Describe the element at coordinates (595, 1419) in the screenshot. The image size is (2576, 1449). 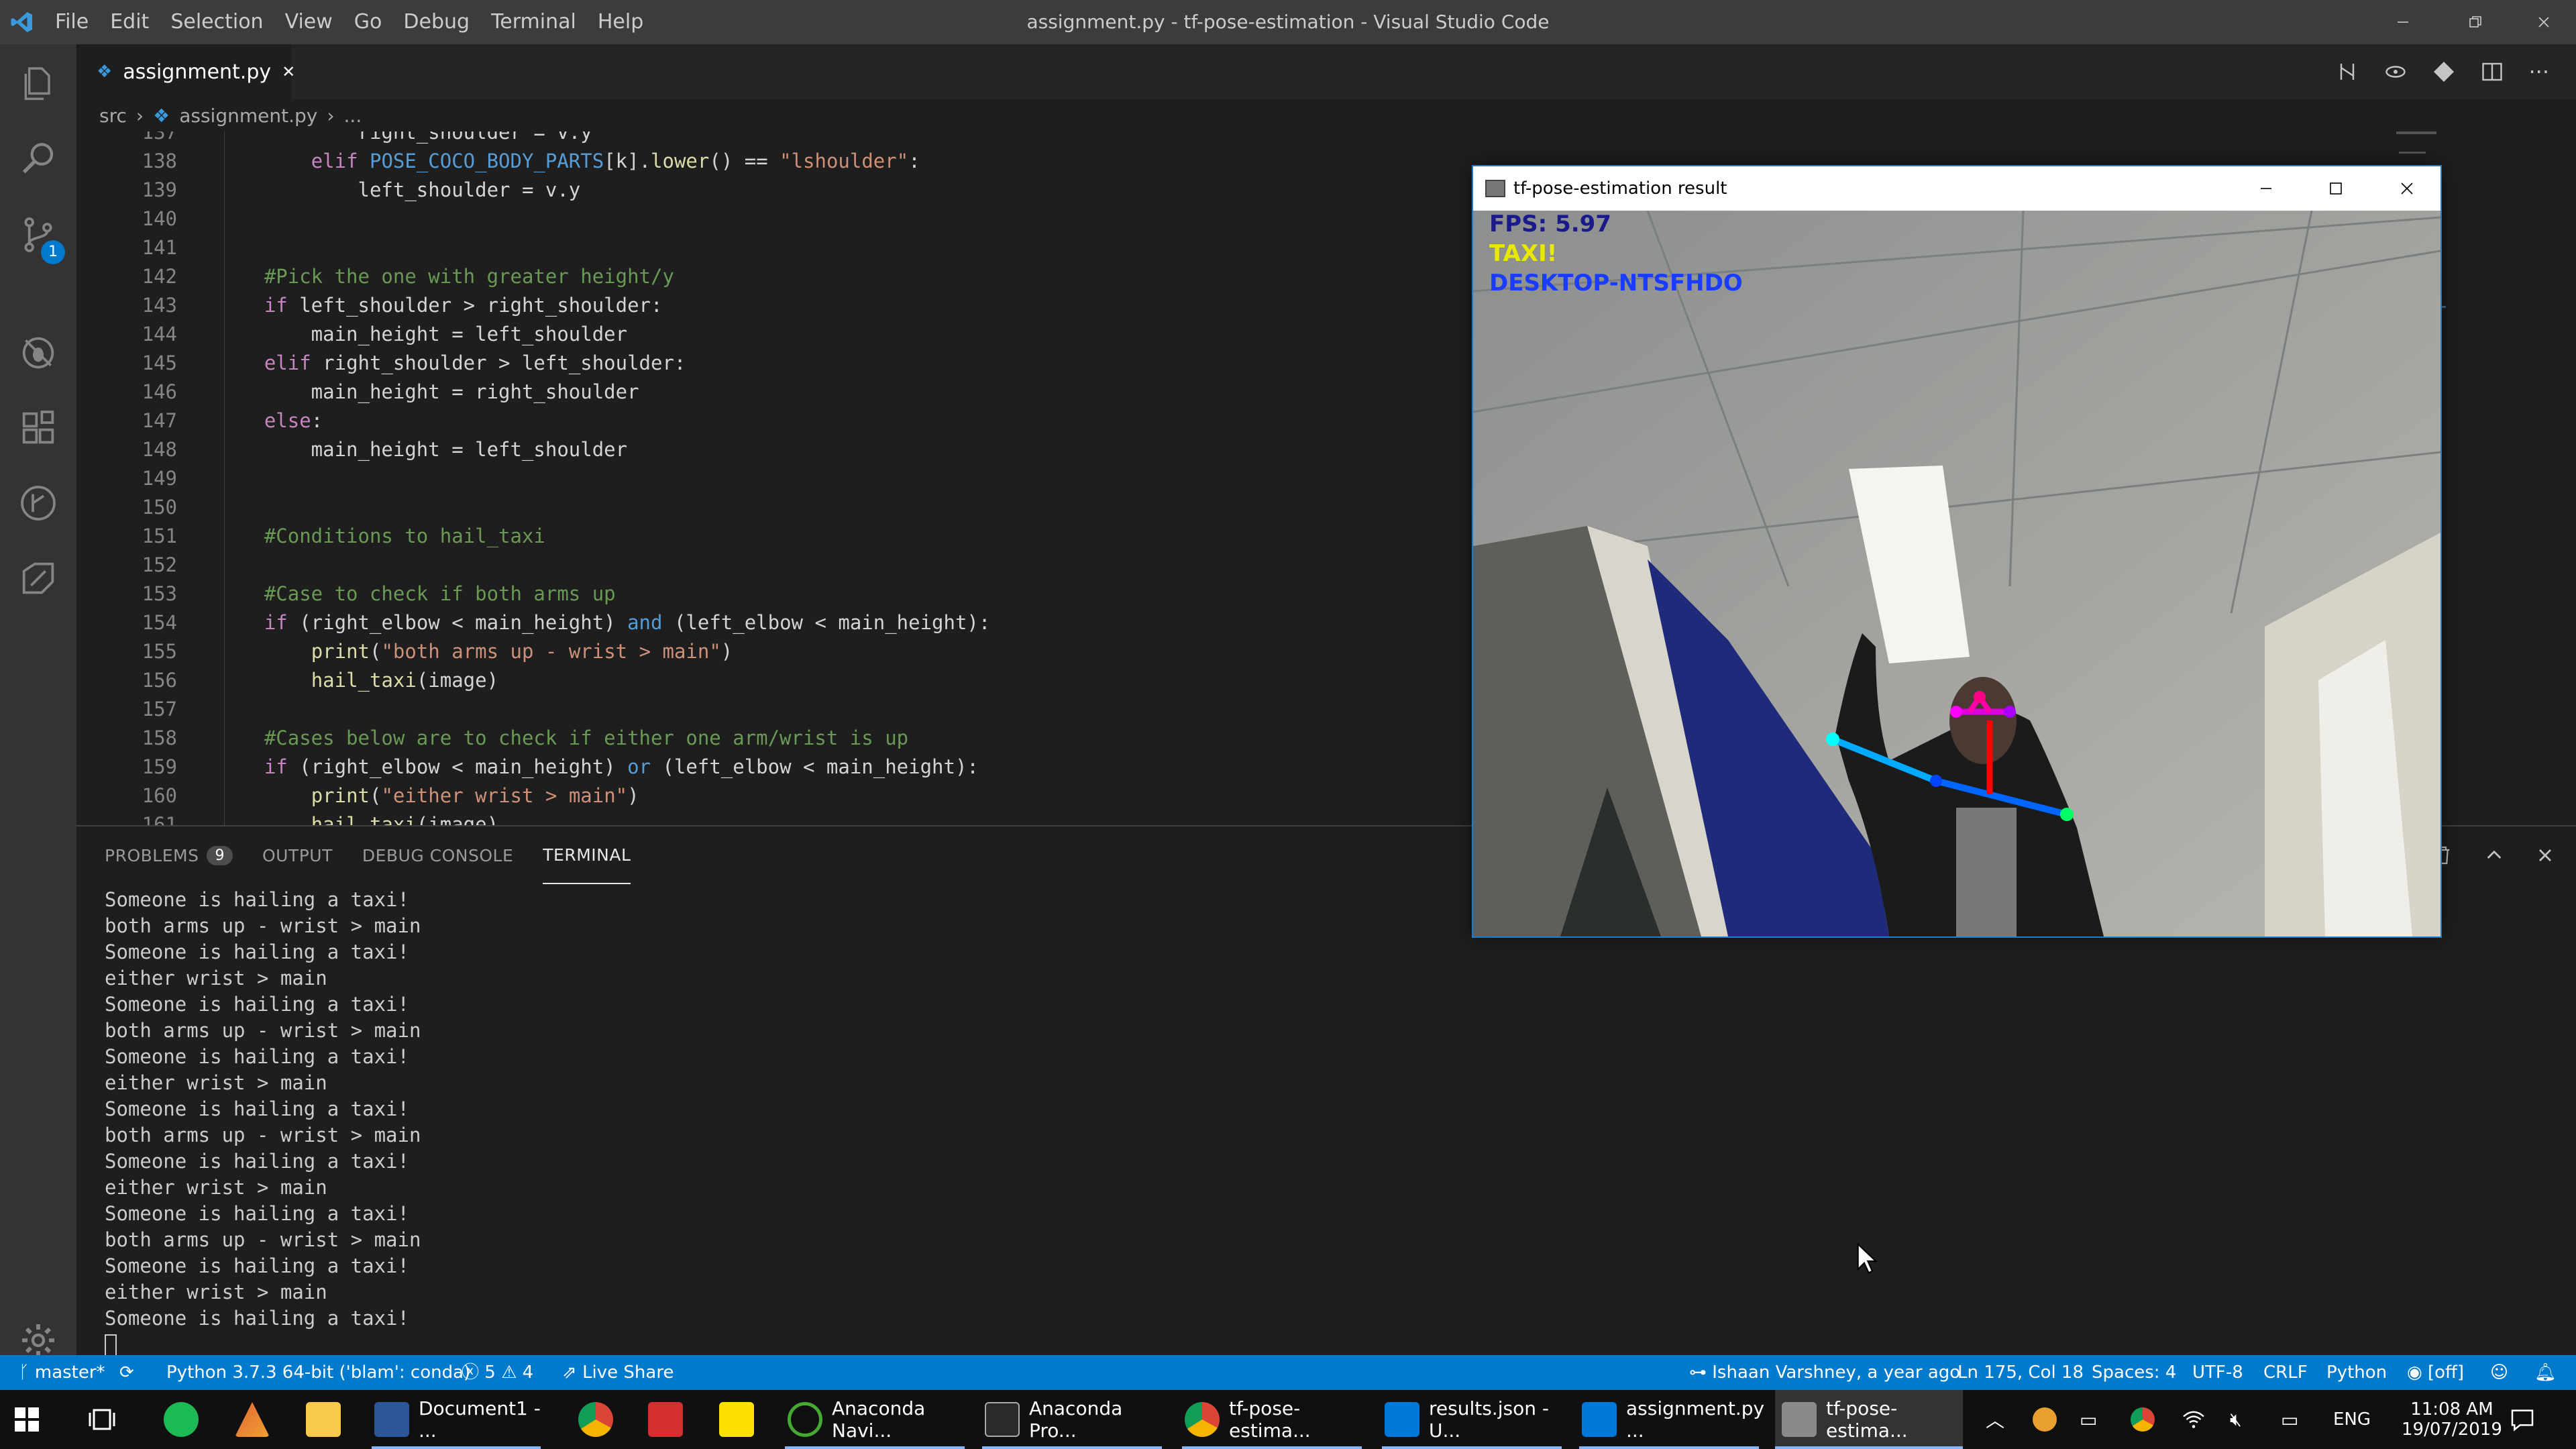
I see `taskbar-chrome` at that location.